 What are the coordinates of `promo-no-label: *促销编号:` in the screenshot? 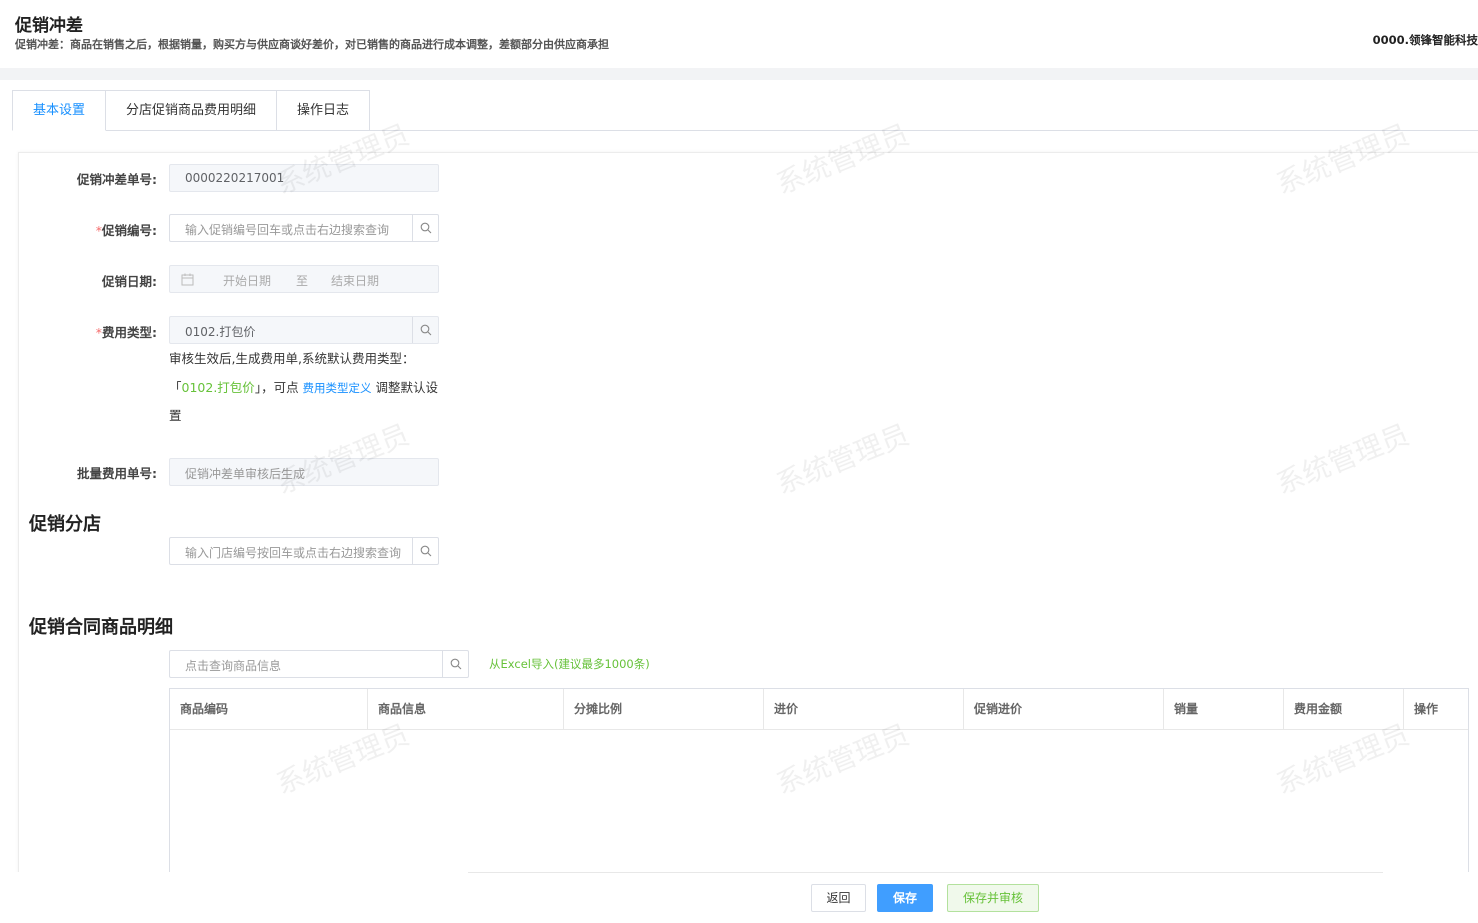 It's located at (126, 230).